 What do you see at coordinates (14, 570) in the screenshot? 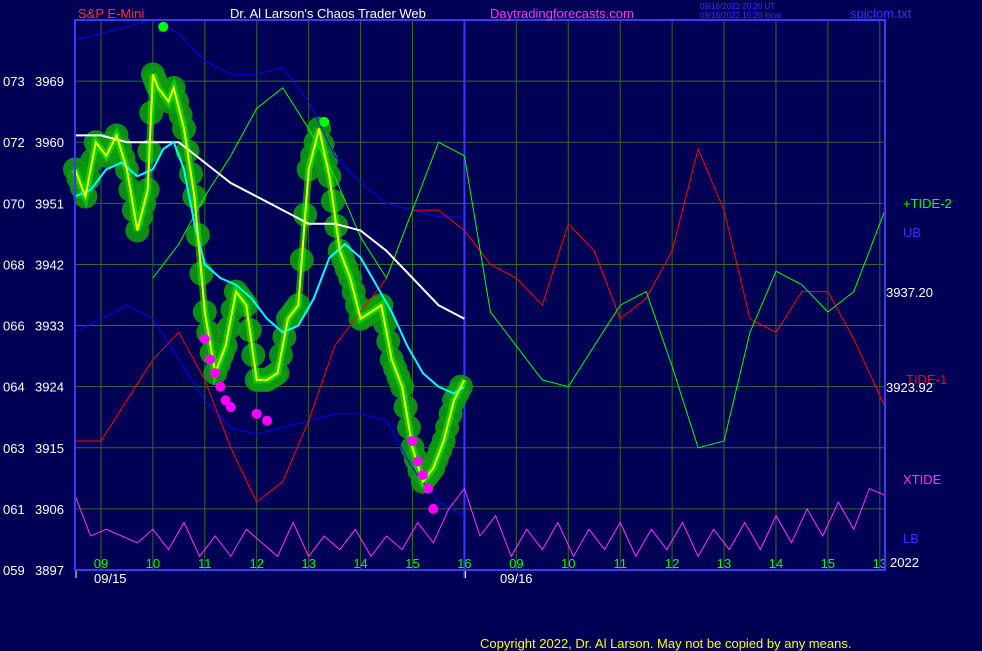
I see `y-tick-label-left: 059` at bounding box center [14, 570].